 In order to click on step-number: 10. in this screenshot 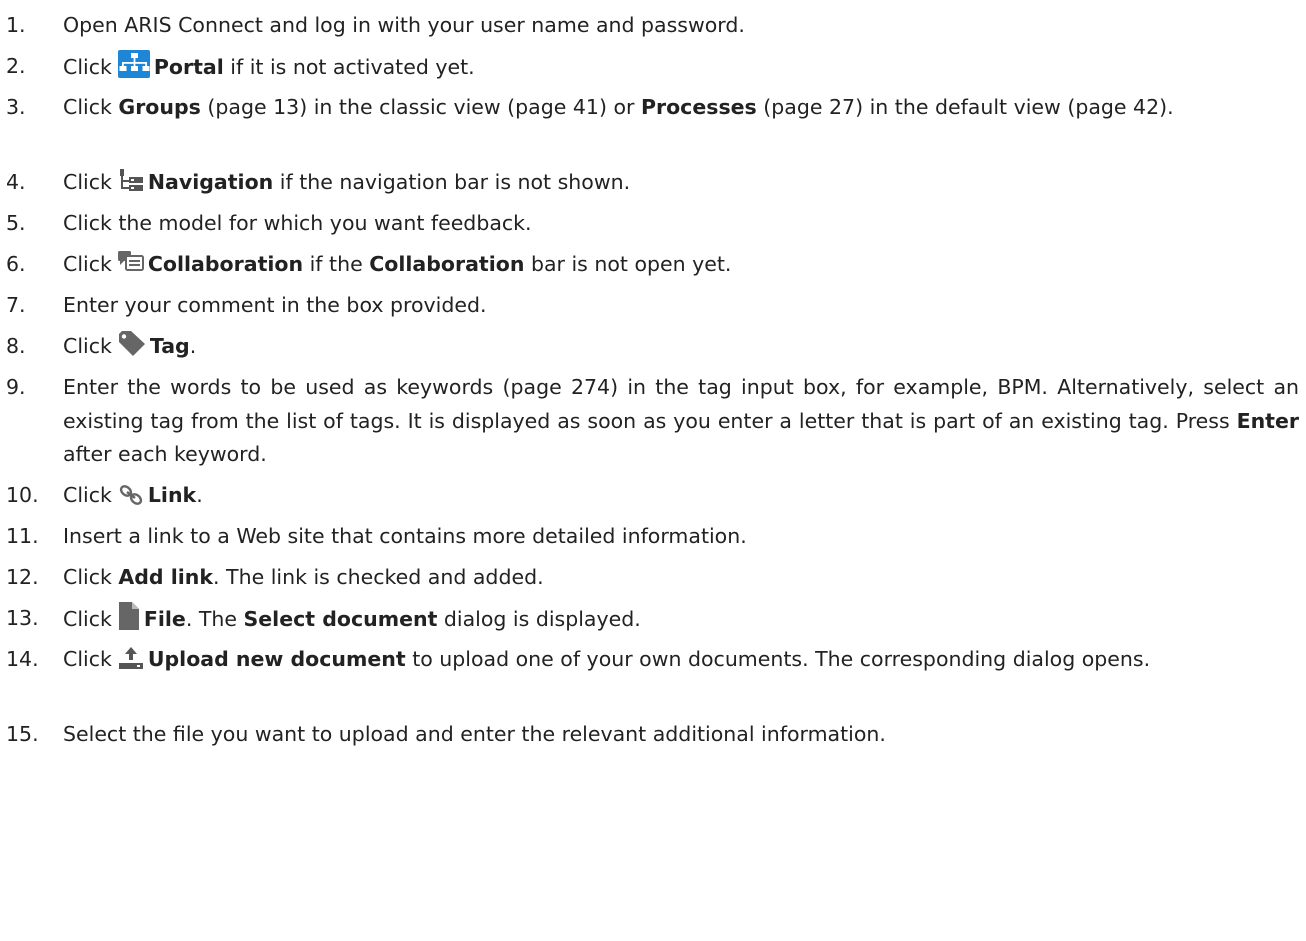, I will do `click(22, 495)`.